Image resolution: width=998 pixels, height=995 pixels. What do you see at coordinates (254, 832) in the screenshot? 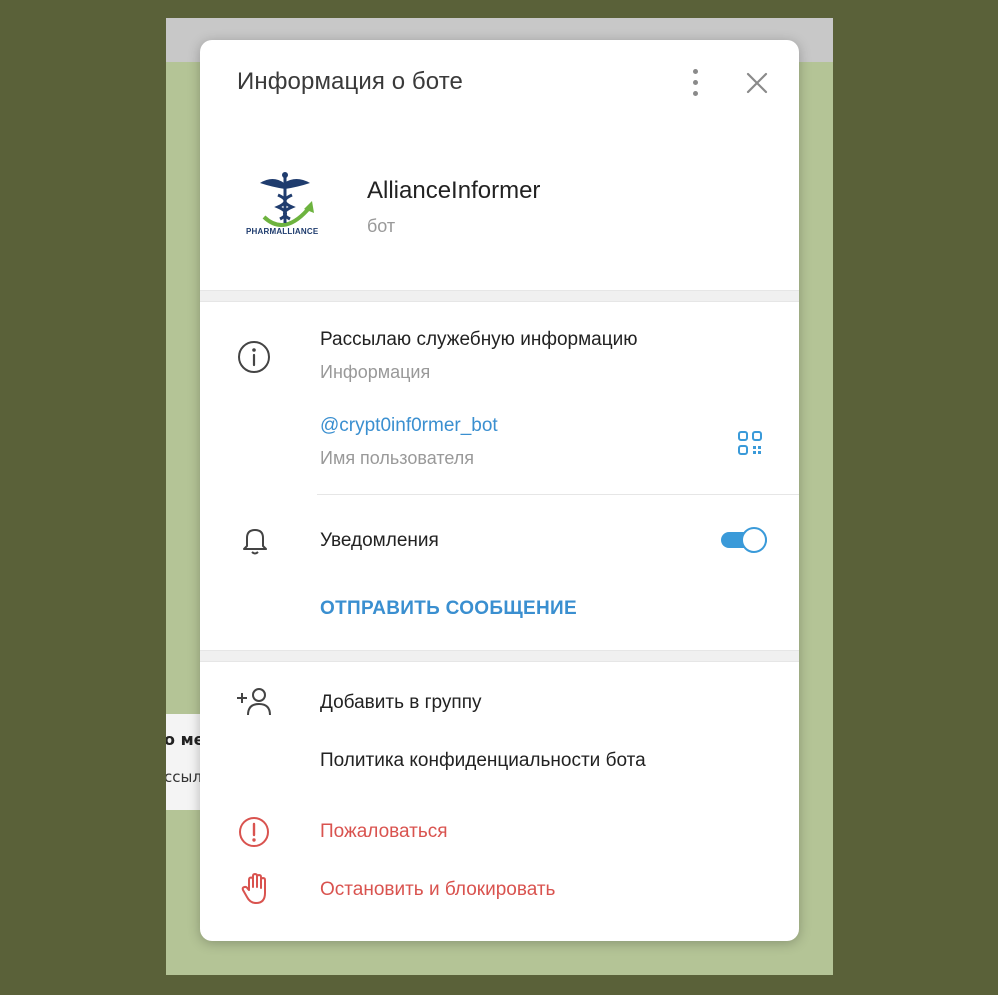
I see `report-icon` at bounding box center [254, 832].